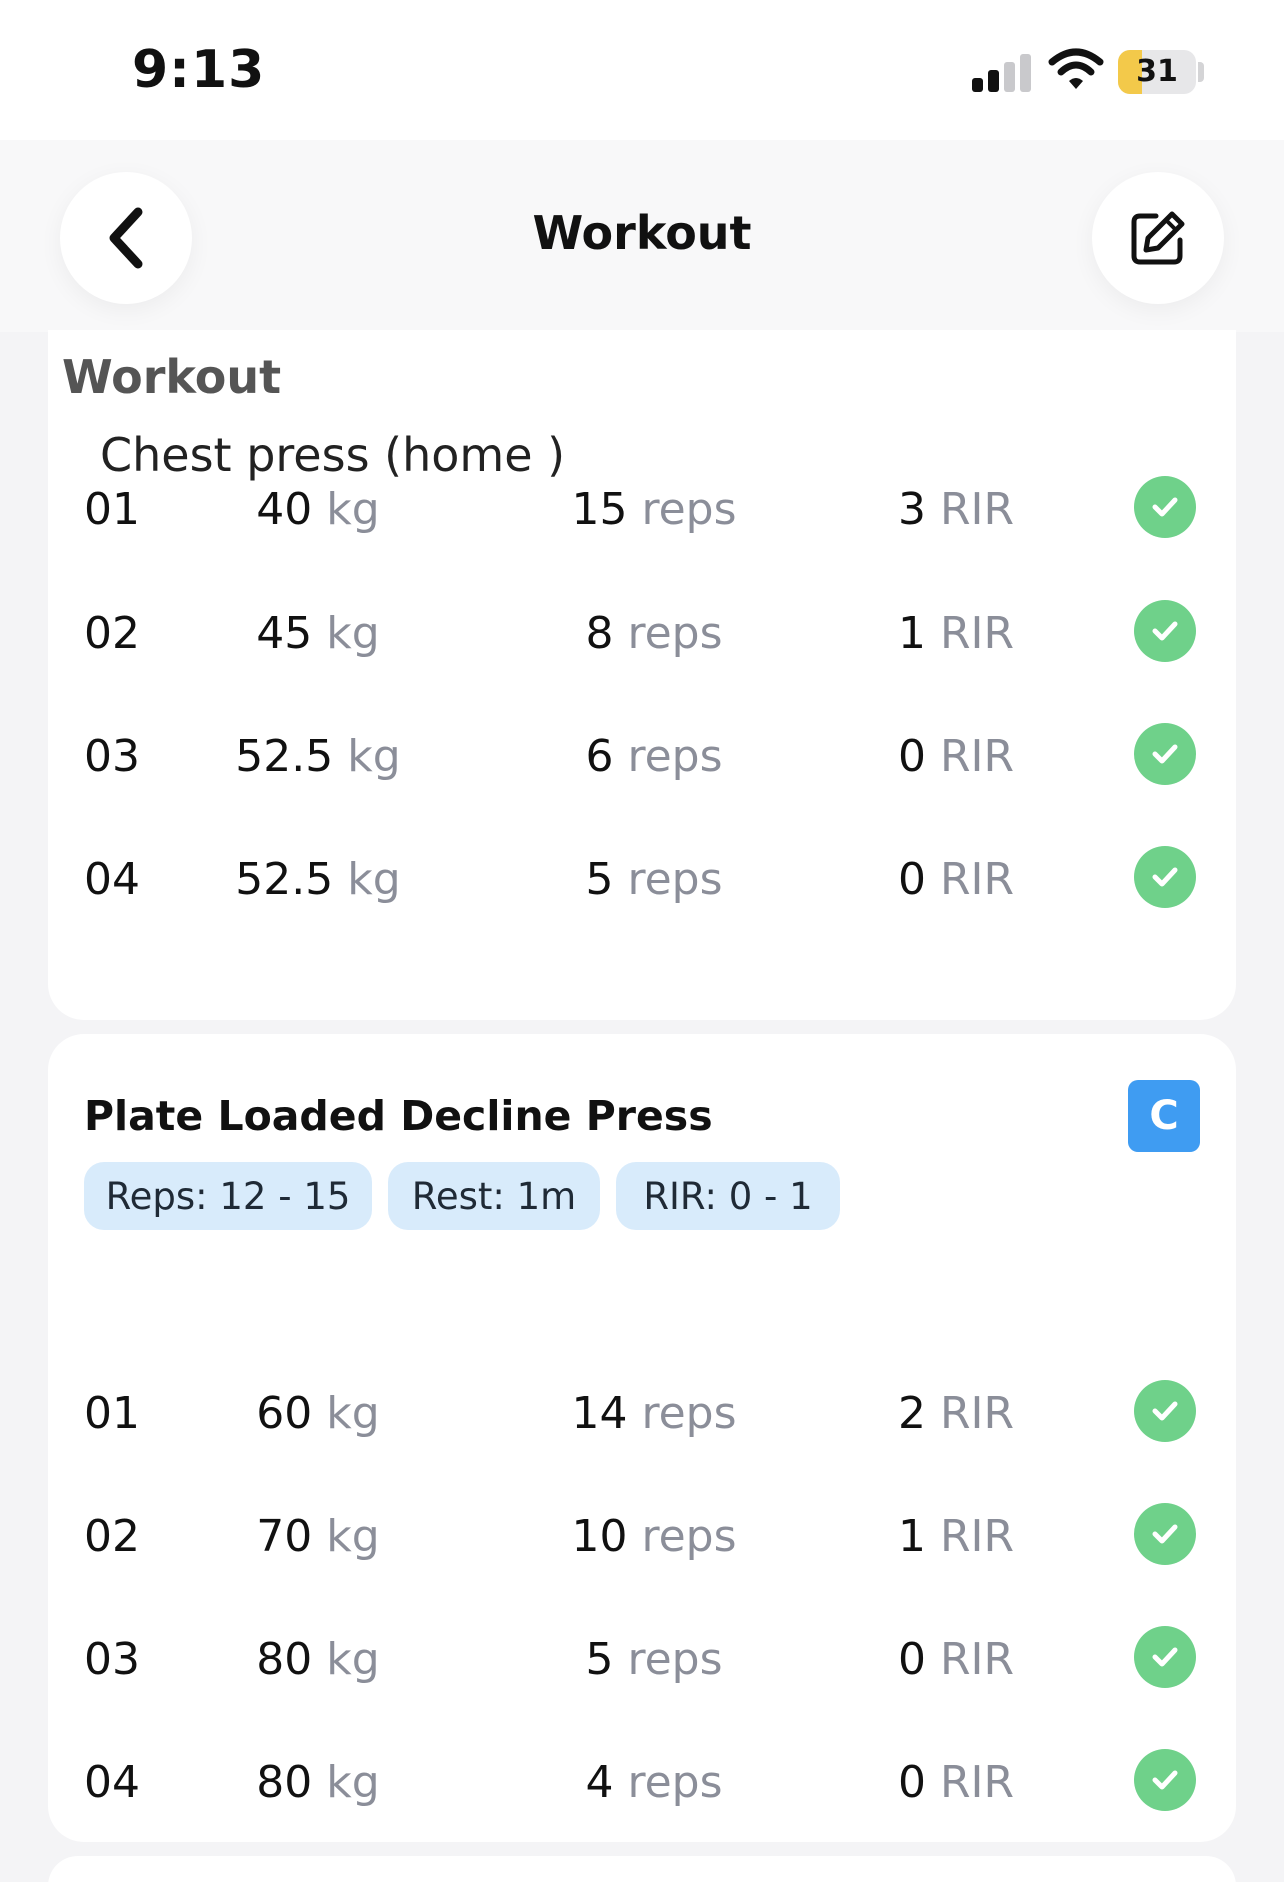 Image resolution: width=1284 pixels, height=1882 pixels. What do you see at coordinates (1164, 1116) in the screenshot?
I see `exercise-badge: C` at bounding box center [1164, 1116].